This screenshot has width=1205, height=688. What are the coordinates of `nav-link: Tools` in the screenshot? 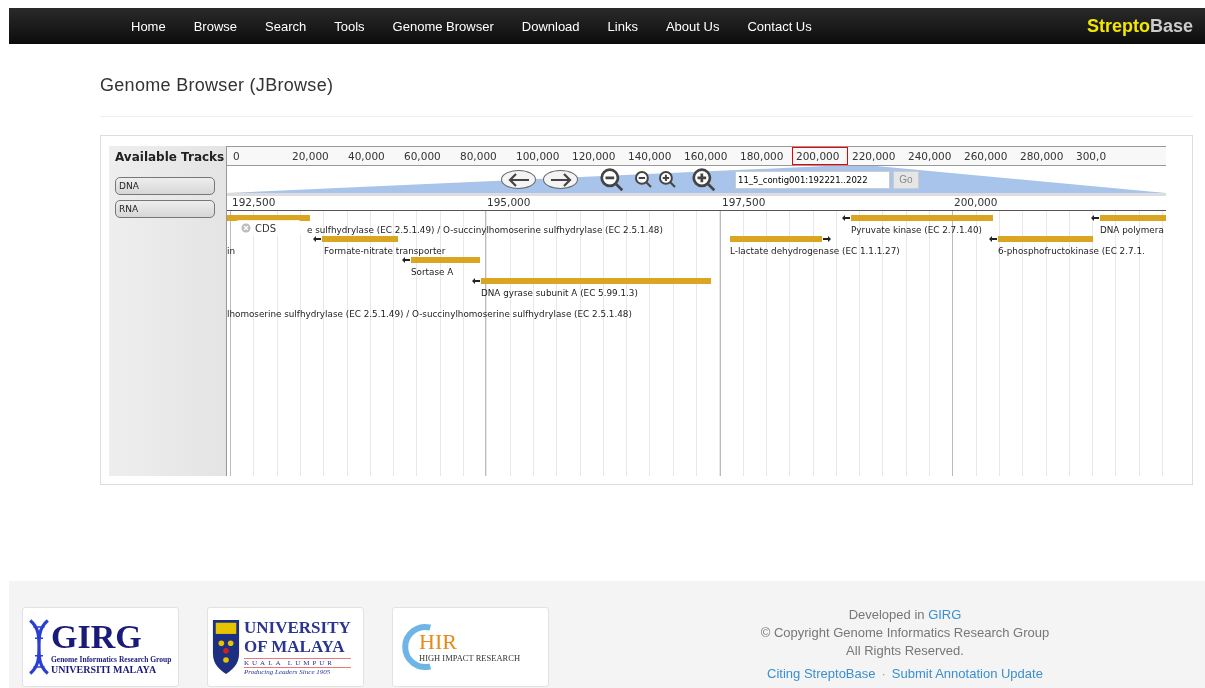 It's located at (349, 26).